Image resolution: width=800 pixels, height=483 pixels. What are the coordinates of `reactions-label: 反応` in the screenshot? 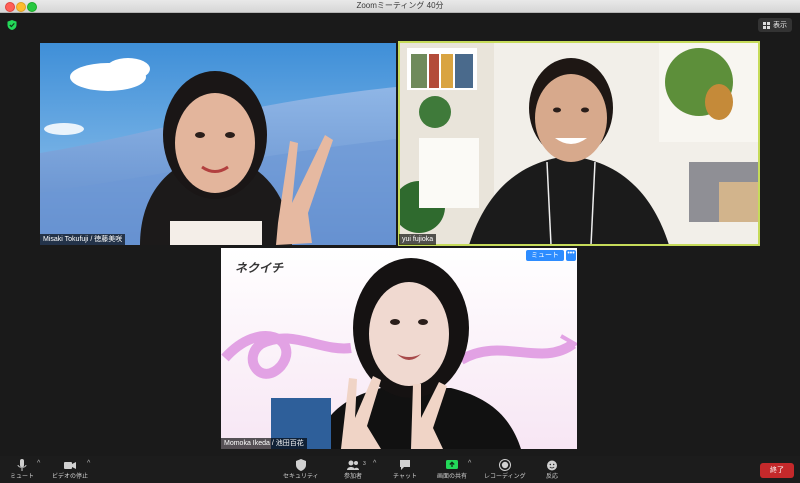 It's located at (551, 477).